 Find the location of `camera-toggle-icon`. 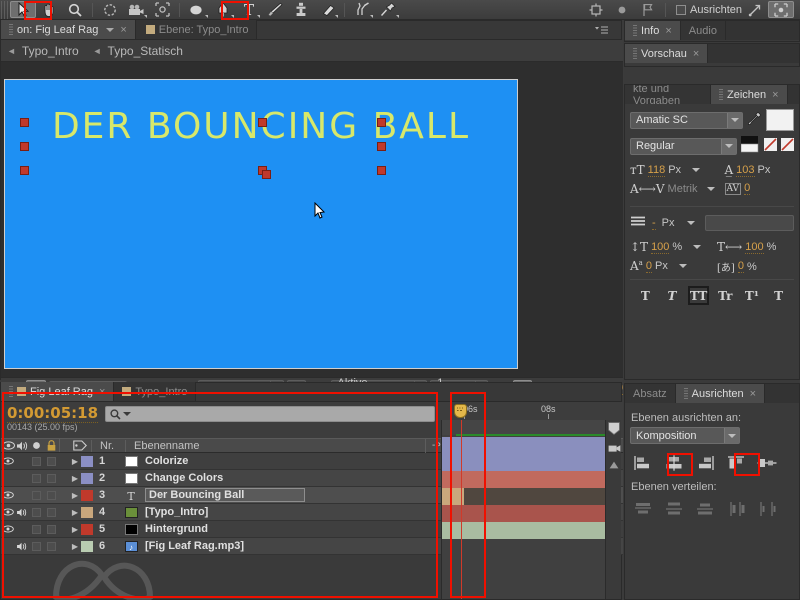

camera-toggle-icon is located at coordinates (614, 450).